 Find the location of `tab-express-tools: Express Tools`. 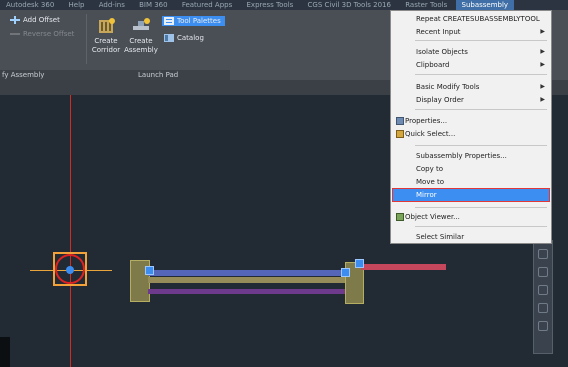

tab-express-tools: Express Tools is located at coordinates (270, 5).